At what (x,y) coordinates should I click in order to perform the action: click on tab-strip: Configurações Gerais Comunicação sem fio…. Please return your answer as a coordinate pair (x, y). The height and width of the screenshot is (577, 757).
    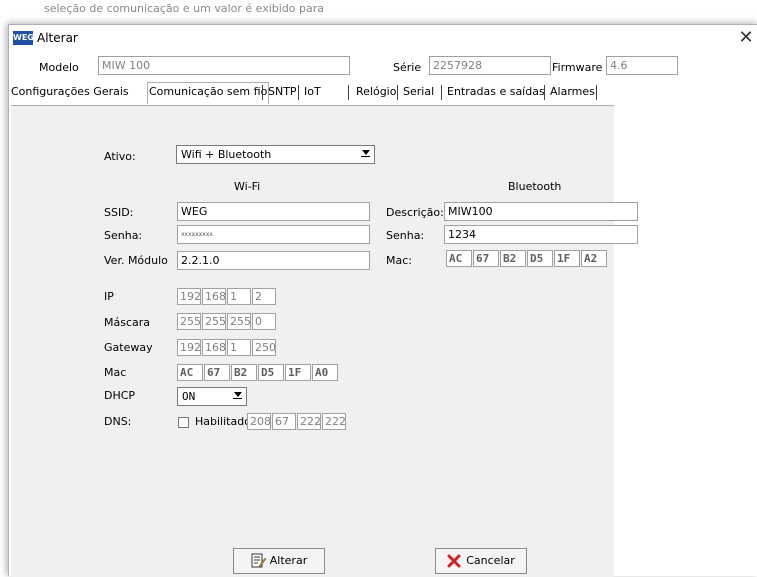
    Looking at the image, I should click on (383, 93).